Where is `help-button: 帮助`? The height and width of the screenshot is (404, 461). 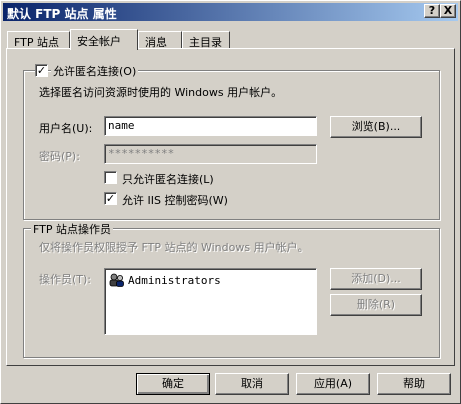 help-button: 帮助 is located at coordinates (414, 384).